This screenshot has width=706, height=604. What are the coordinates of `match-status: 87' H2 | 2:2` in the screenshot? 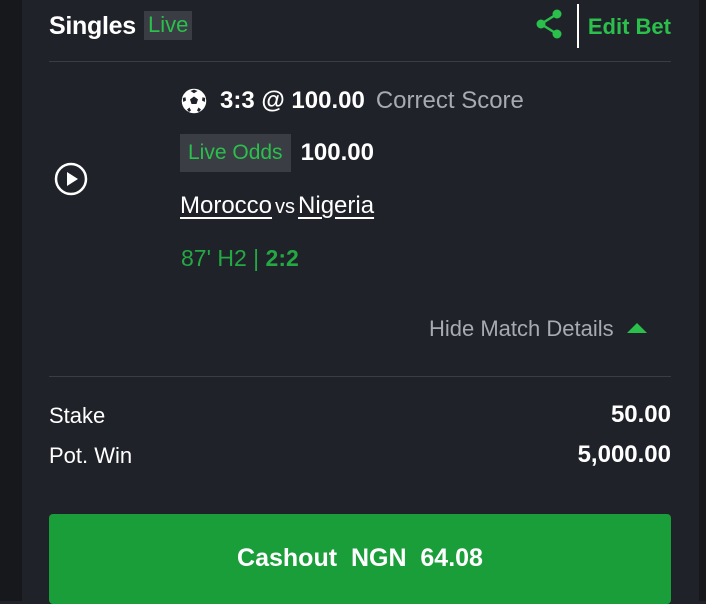 It's located at (240, 258).